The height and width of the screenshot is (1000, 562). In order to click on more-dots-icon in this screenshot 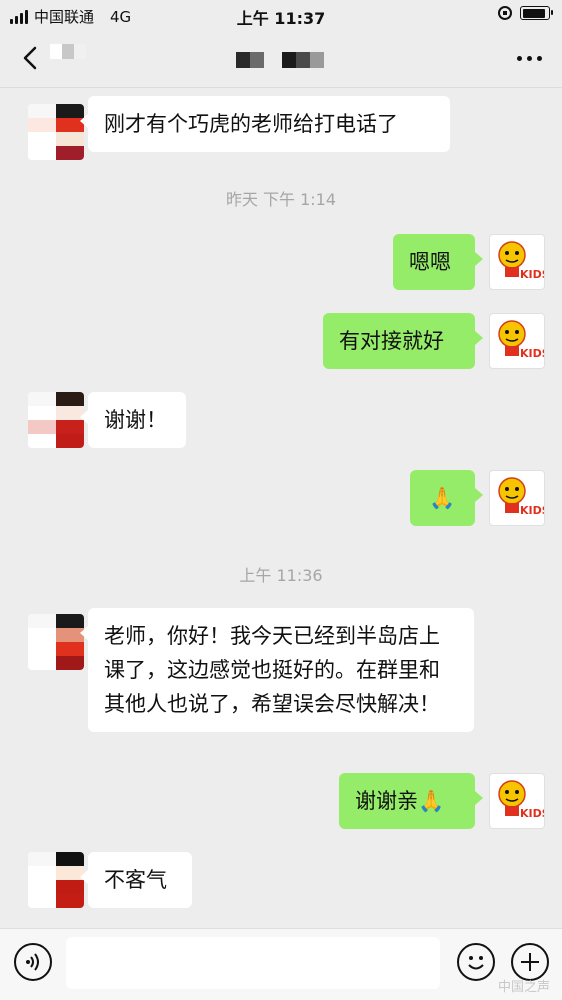, I will do `click(529, 58)`.